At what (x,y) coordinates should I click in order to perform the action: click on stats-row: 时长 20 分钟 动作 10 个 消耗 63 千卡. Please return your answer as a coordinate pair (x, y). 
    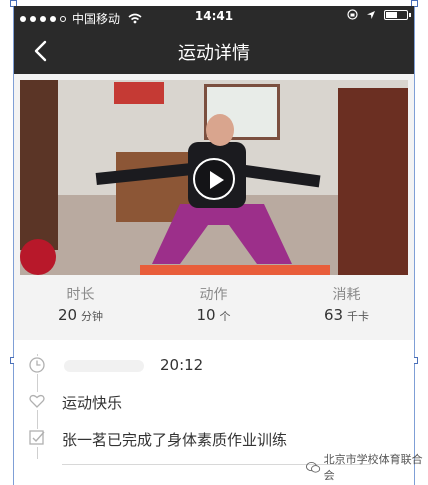
    Looking at the image, I should click on (214, 312).